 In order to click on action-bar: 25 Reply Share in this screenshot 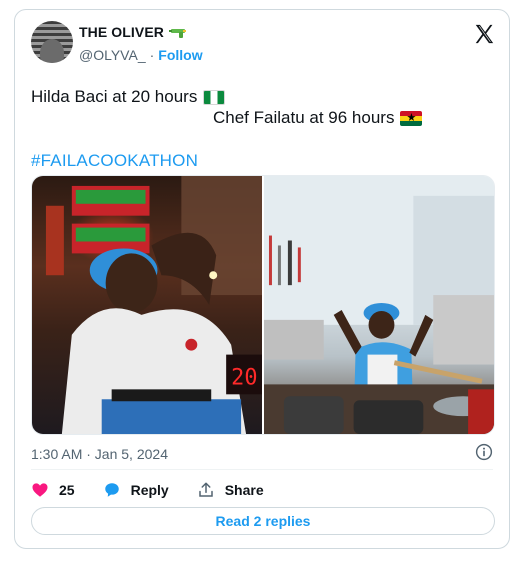, I will do `click(161, 490)`.